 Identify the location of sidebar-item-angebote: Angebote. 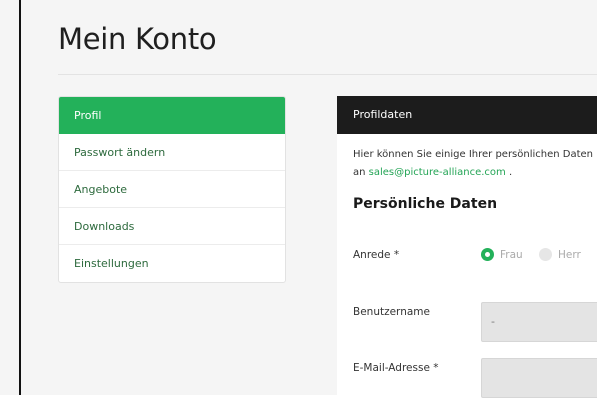
(172, 189).